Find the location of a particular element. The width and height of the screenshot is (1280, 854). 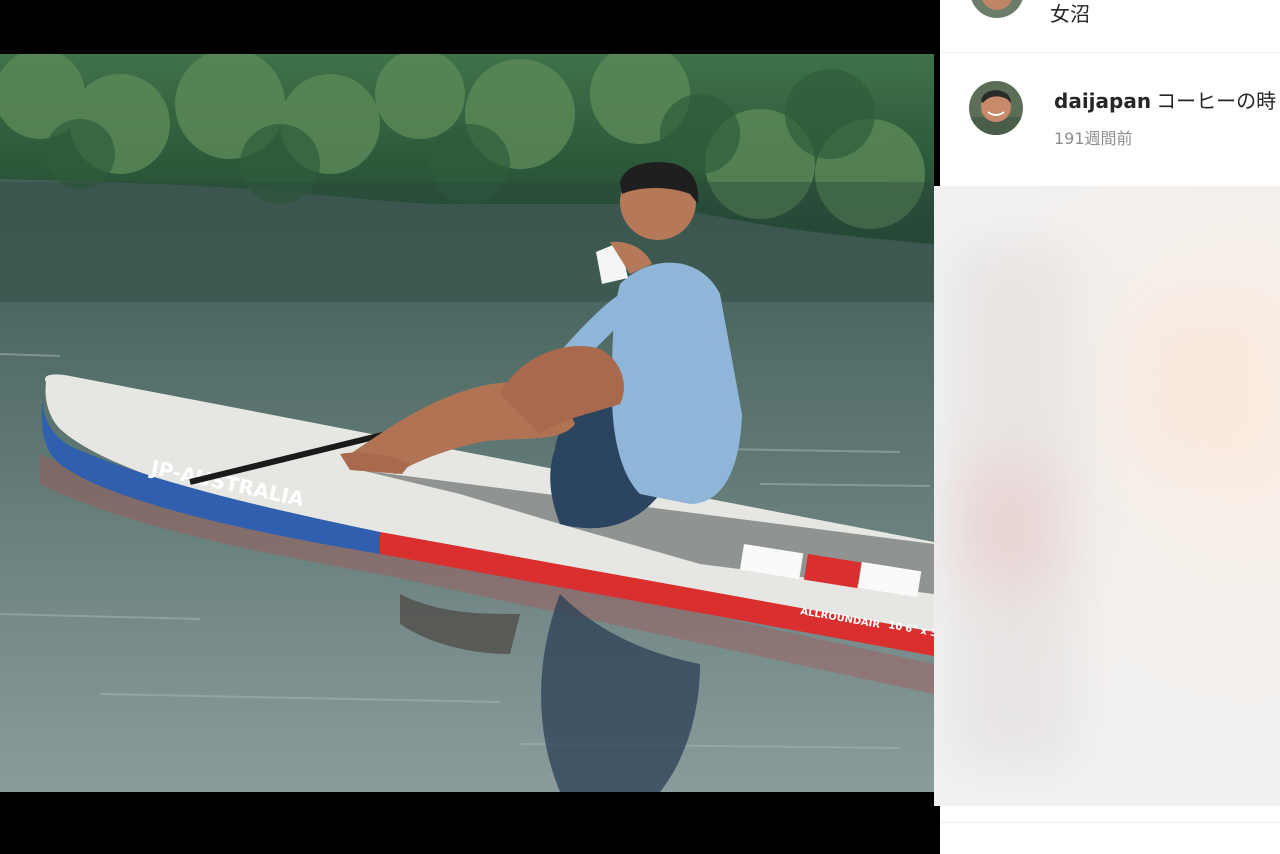

divider is located at coordinates (1110, 822).